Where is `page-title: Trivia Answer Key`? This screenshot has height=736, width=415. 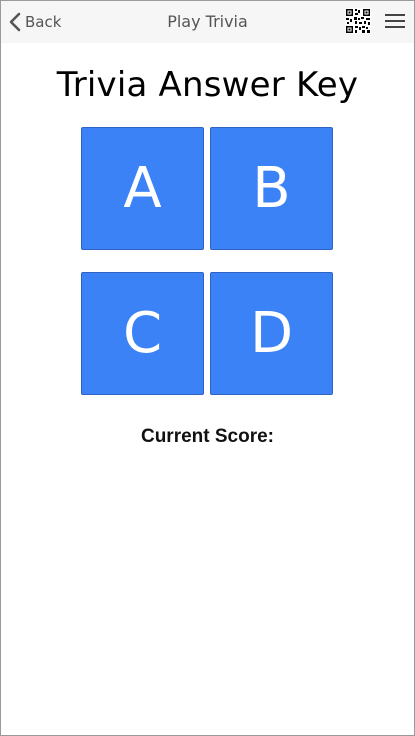 page-title: Trivia Answer Key is located at coordinates (207, 85).